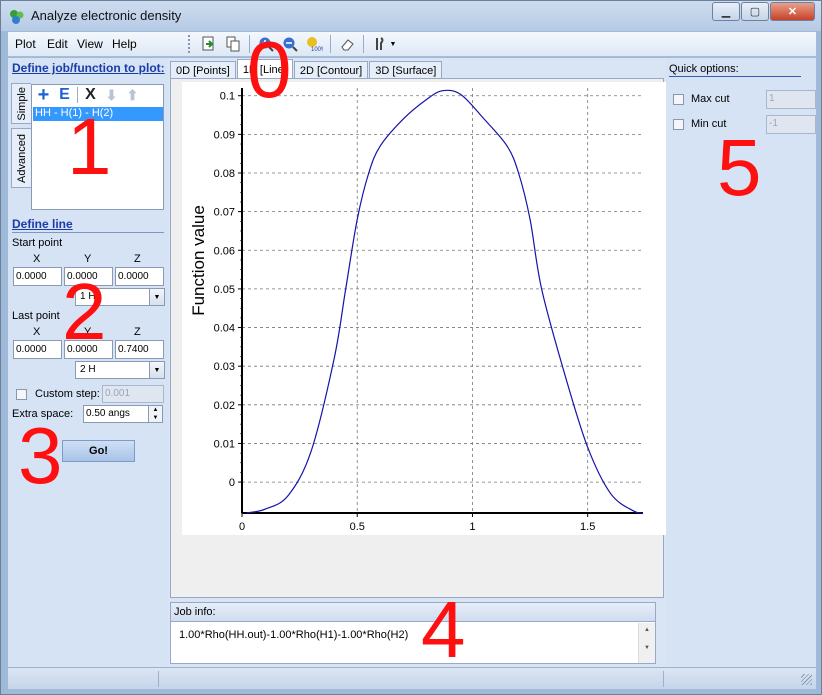 The image size is (822, 695). What do you see at coordinates (233, 44) in the screenshot?
I see `copy-button` at bounding box center [233, 44].